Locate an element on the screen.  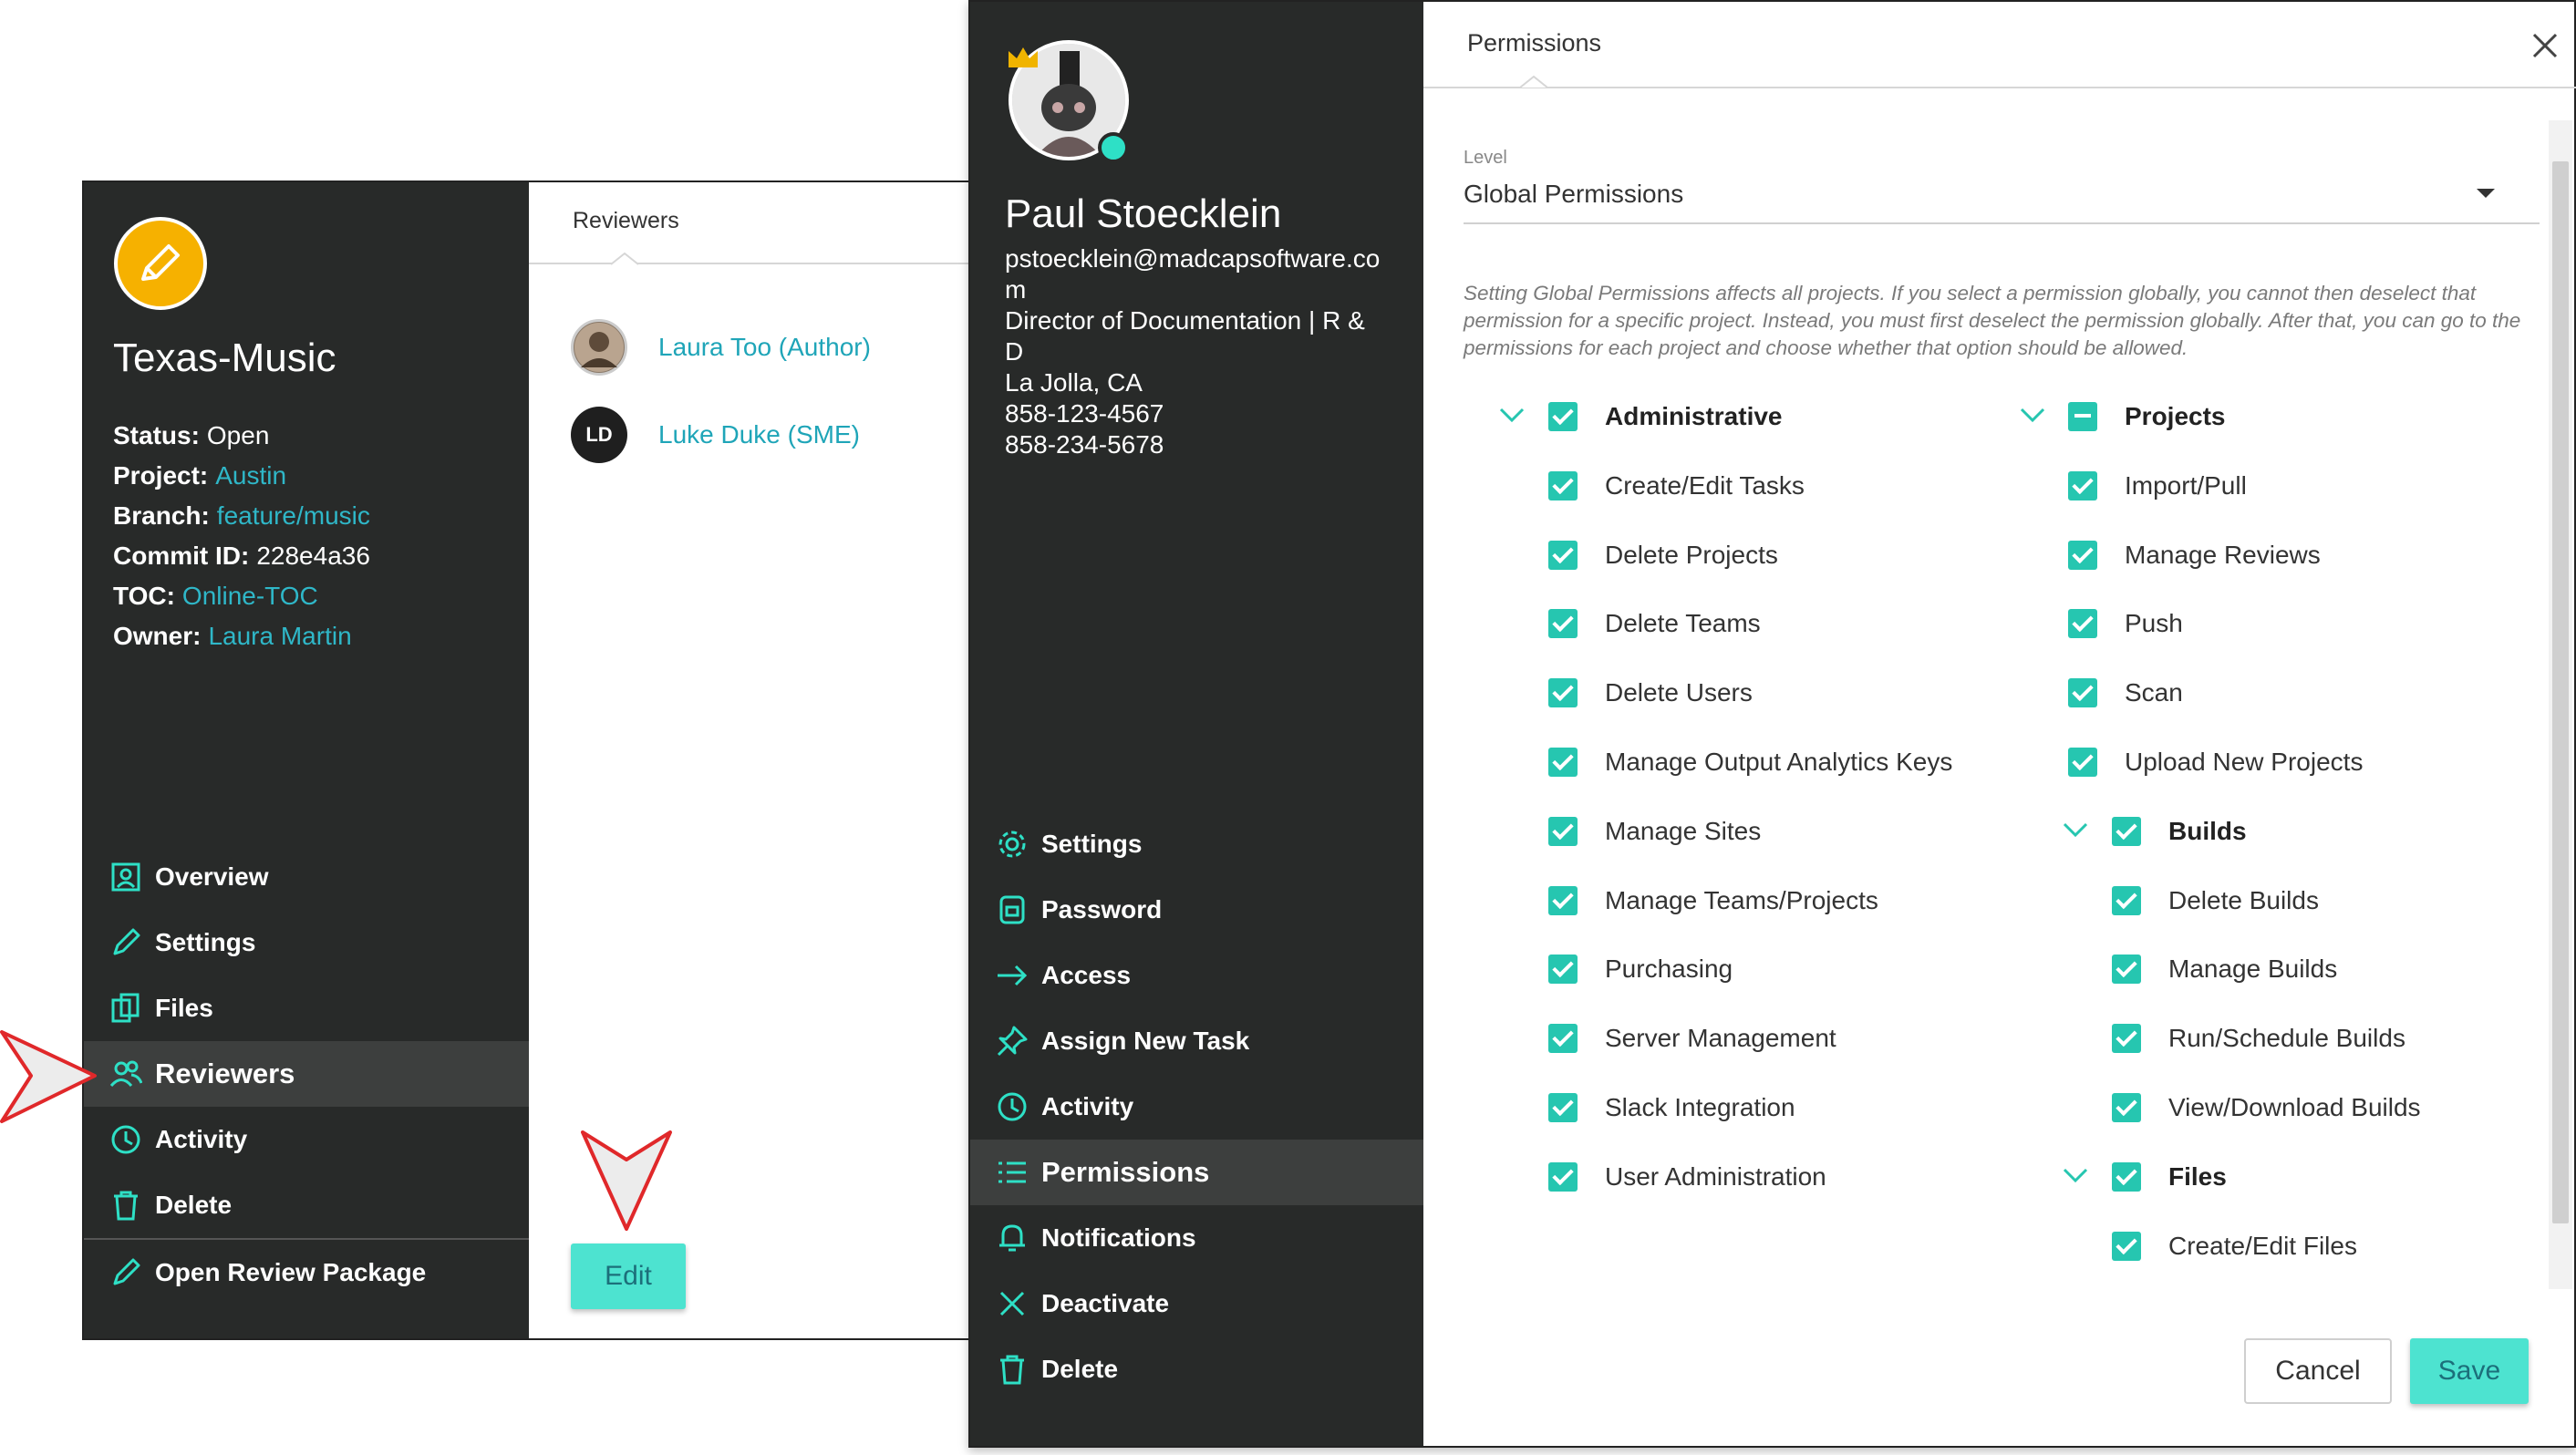
save-button: Save is located at coordinates (2469, 1371).